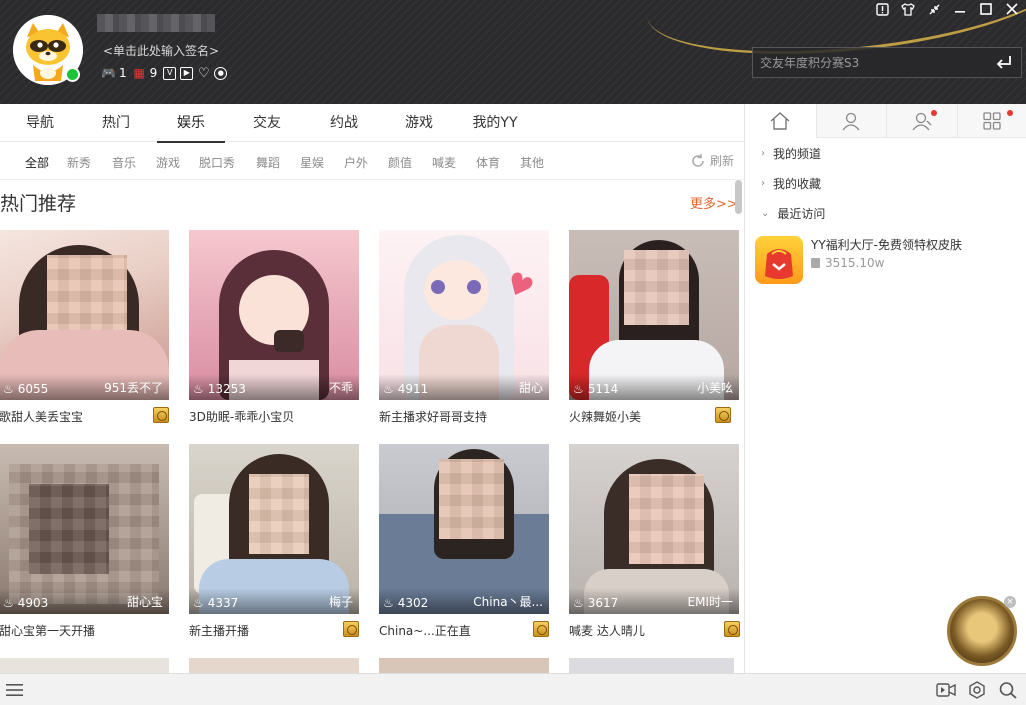 This screenshot has height=705, width=1026. I want to click on tab-home, so click(780, 121).